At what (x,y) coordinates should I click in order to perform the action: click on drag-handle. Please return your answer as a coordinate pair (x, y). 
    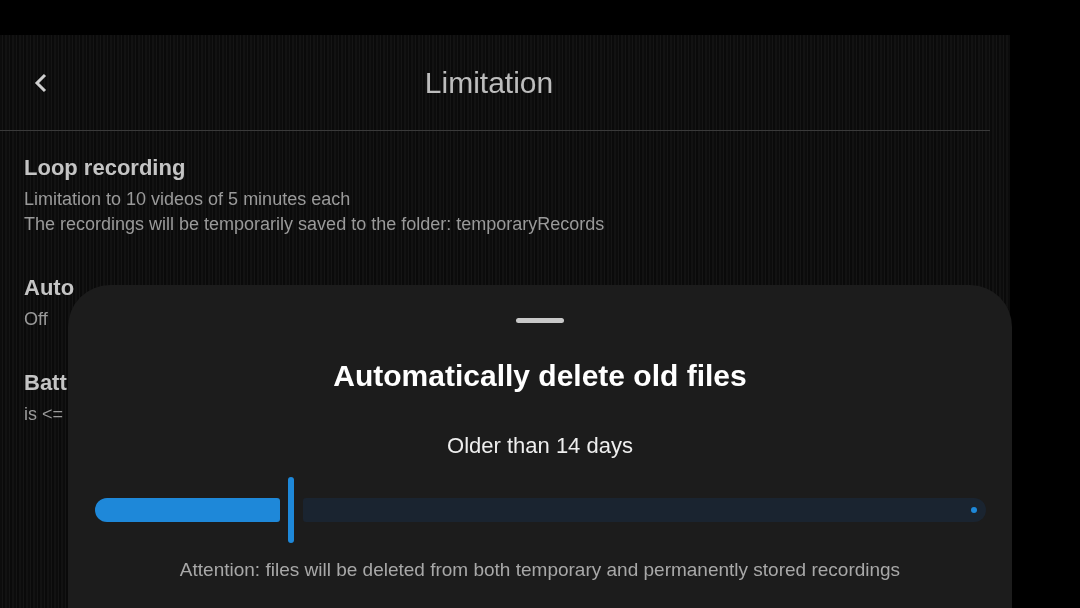
    Looking at the image, I should click on (540, 320).